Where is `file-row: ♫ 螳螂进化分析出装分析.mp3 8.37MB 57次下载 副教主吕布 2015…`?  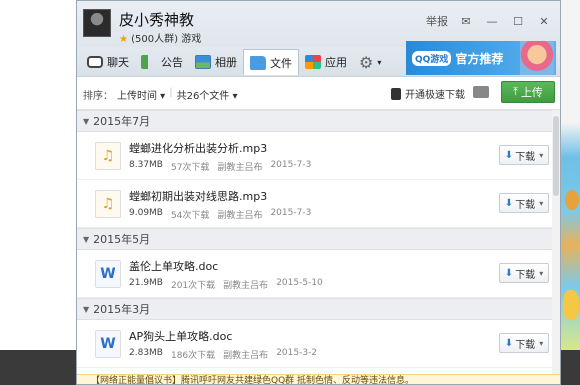
file-row: ♫ 螳螂进化分析出装分析.mp3 8.37MB 57次下载 副教主吕布 2015… is located at coordinates (314, 156).